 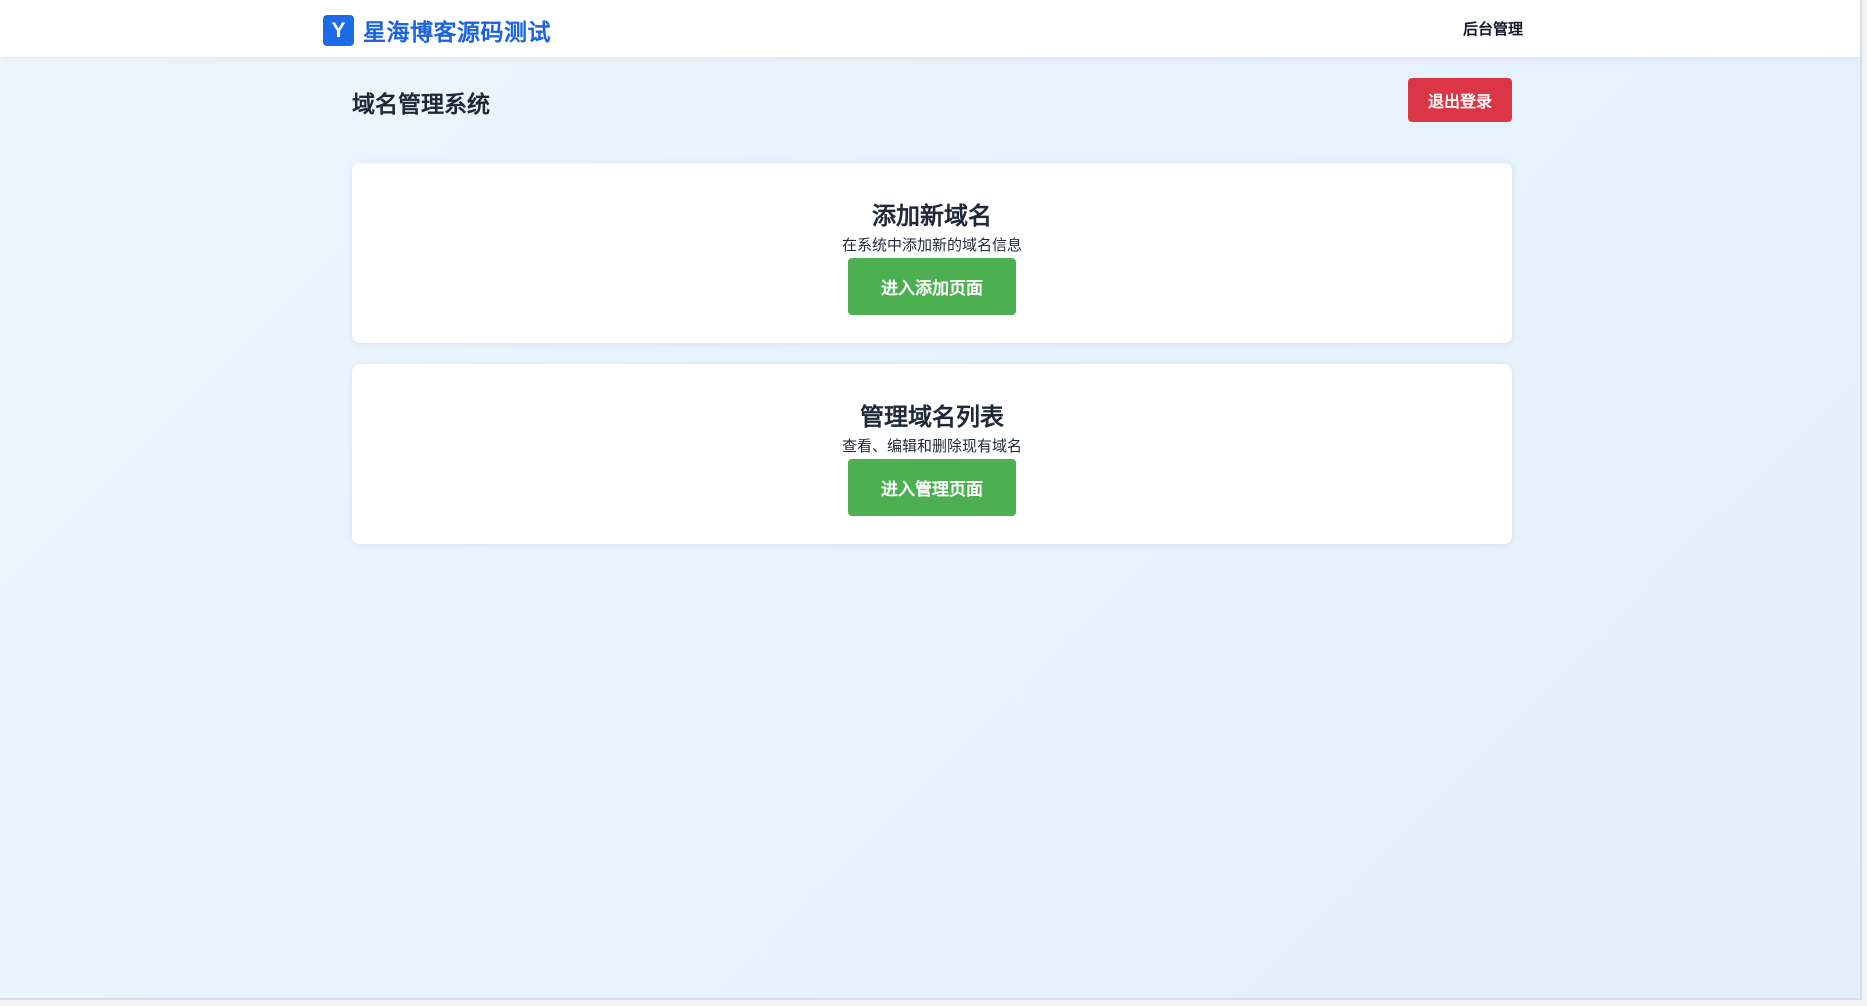 I want to click on manage-domain-title: 管理域名列表, so click(x=932, y=417).